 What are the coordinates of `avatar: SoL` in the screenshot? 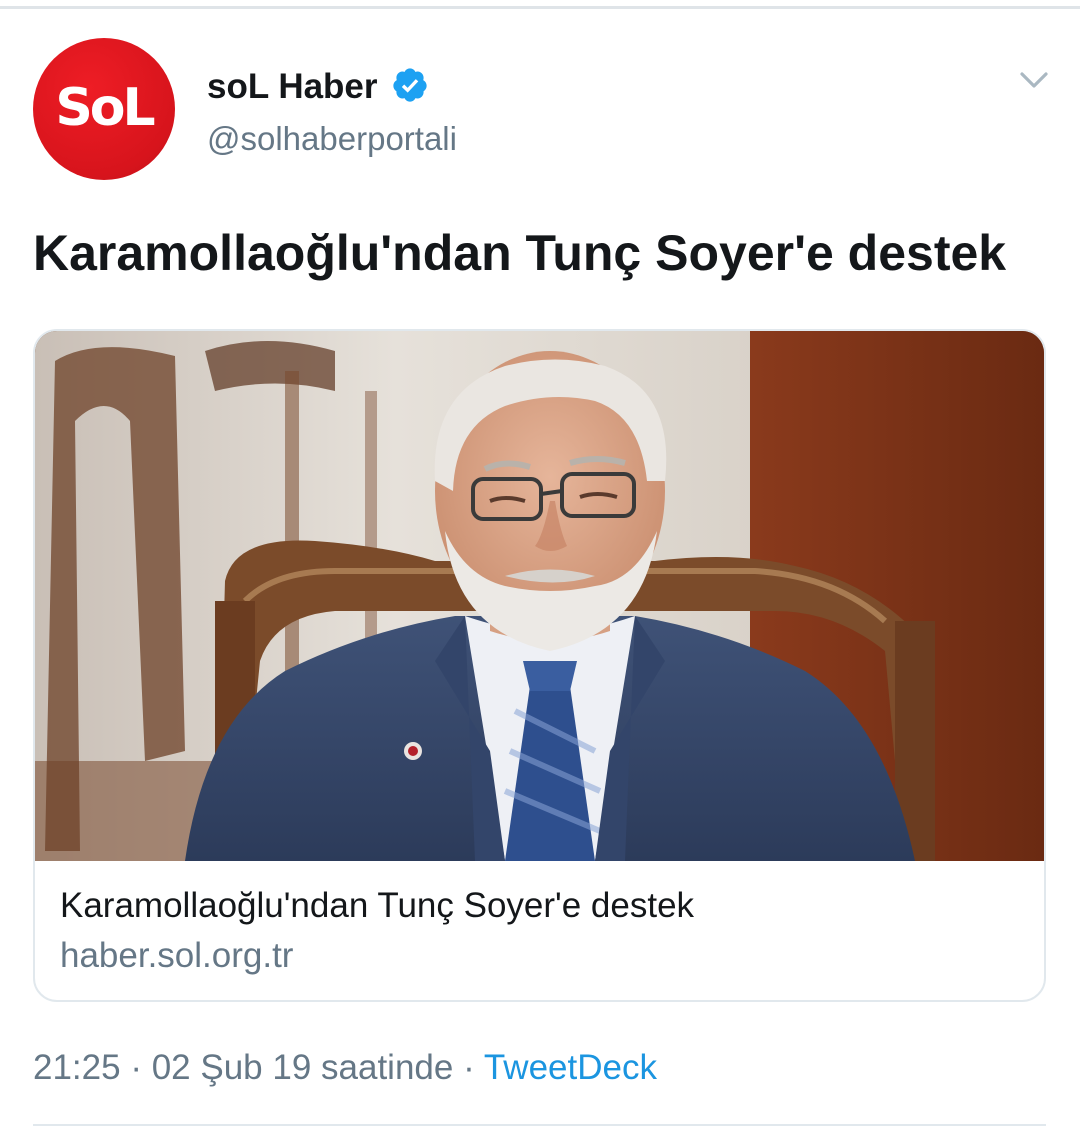 It's located at (104, 109).